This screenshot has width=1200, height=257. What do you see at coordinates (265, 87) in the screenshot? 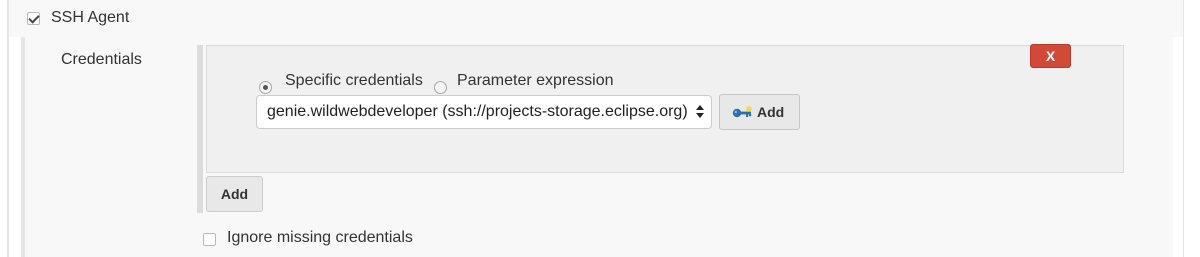
I see `specific-credentials-radio` at bounding box center [265, 87].